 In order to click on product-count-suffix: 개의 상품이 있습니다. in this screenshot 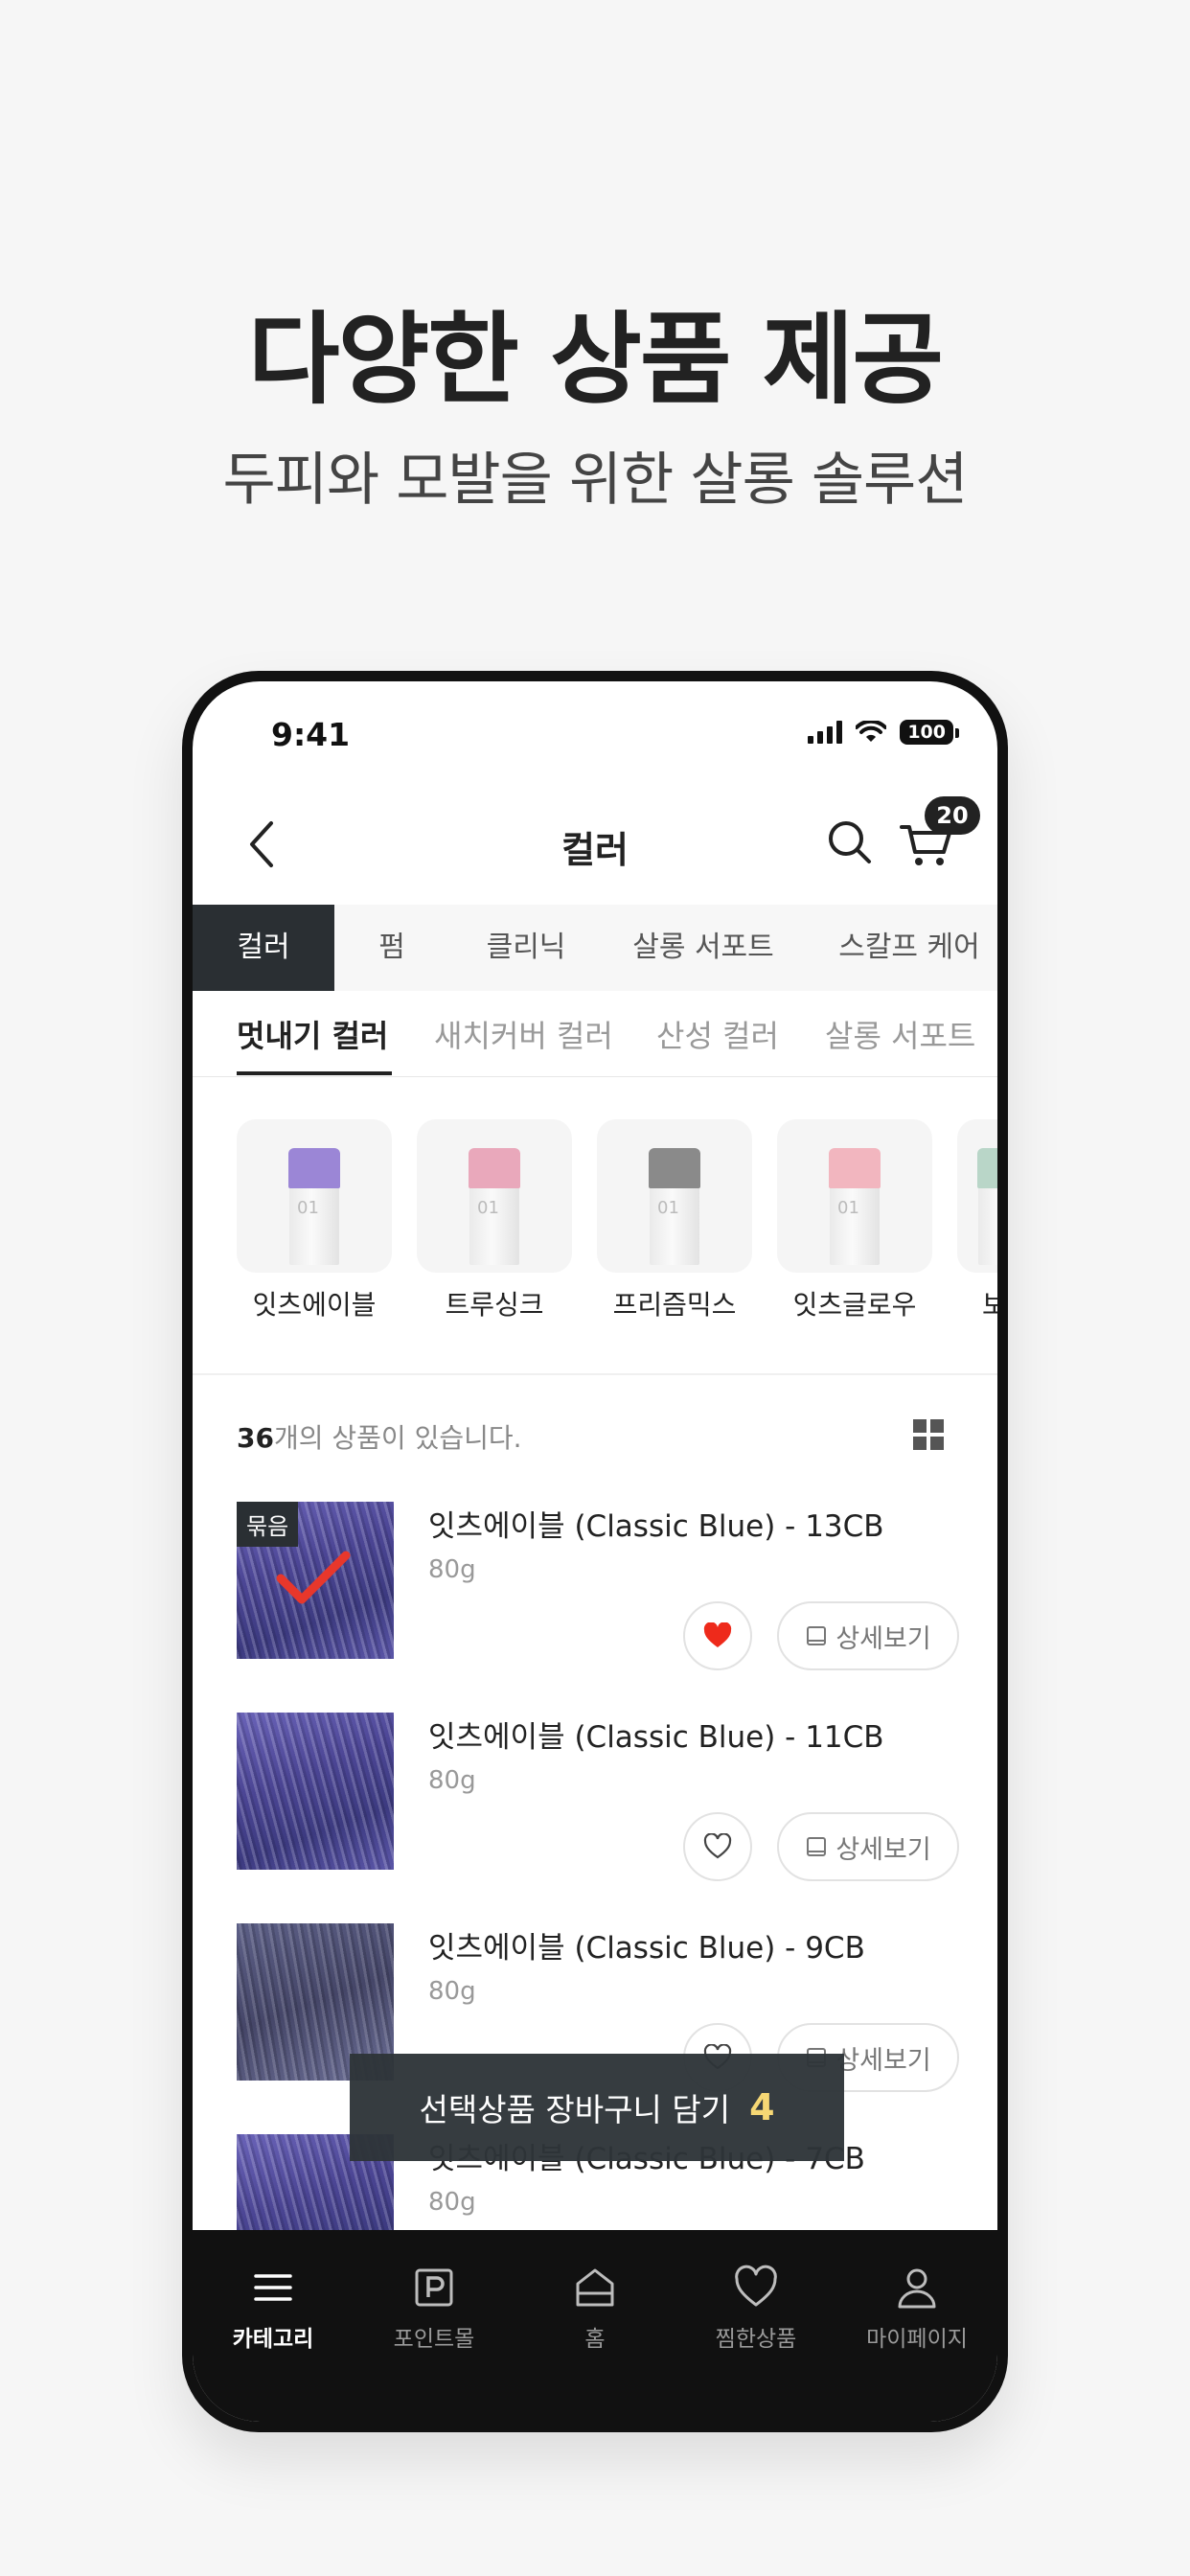, I will do `click(397, 1438)`.